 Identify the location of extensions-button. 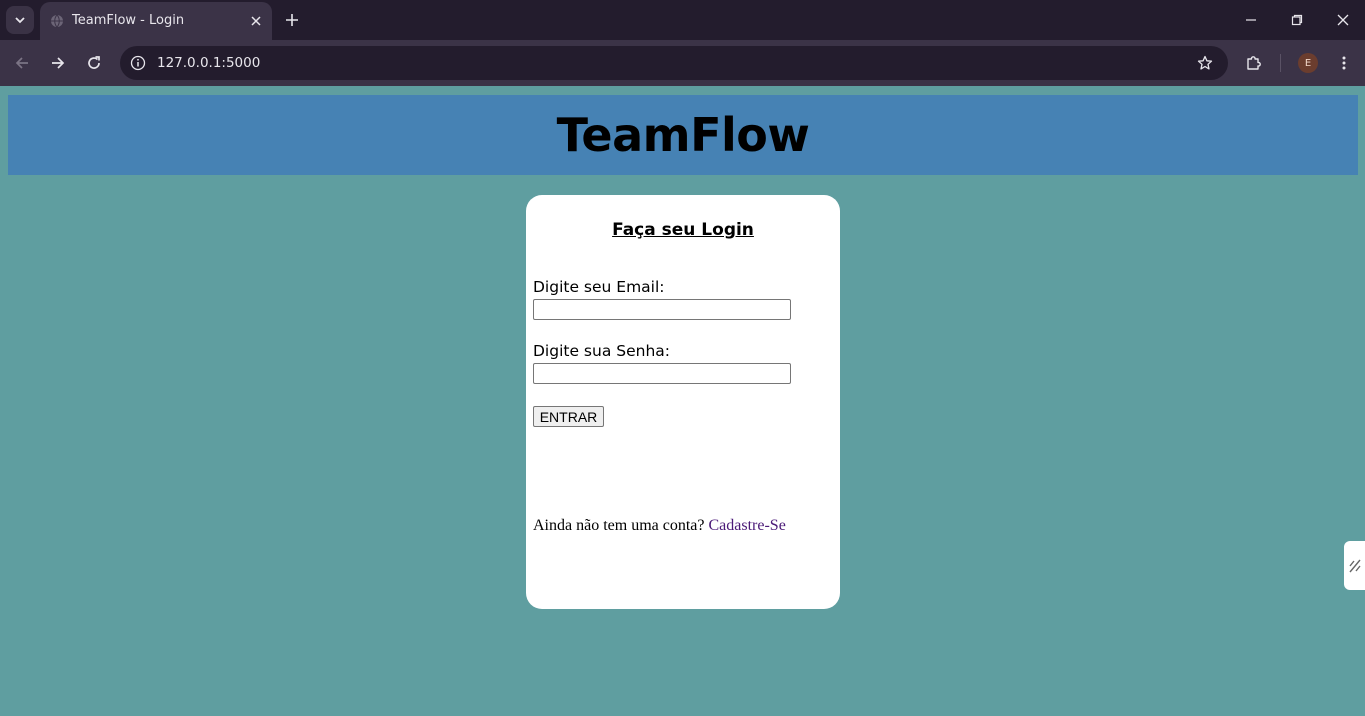
(1254, 63).